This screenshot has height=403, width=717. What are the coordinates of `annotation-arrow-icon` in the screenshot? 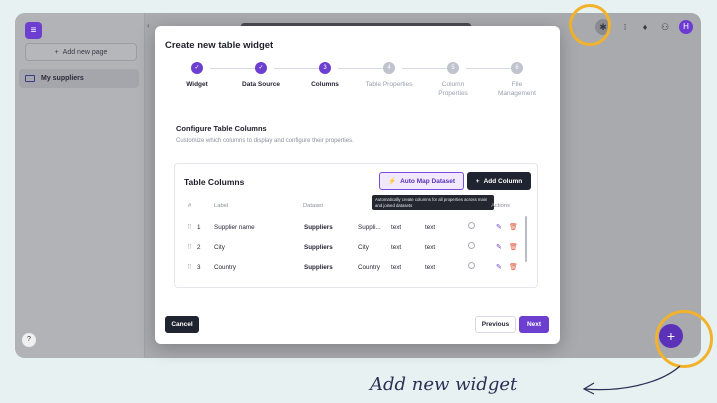 It's located at (631, 380).